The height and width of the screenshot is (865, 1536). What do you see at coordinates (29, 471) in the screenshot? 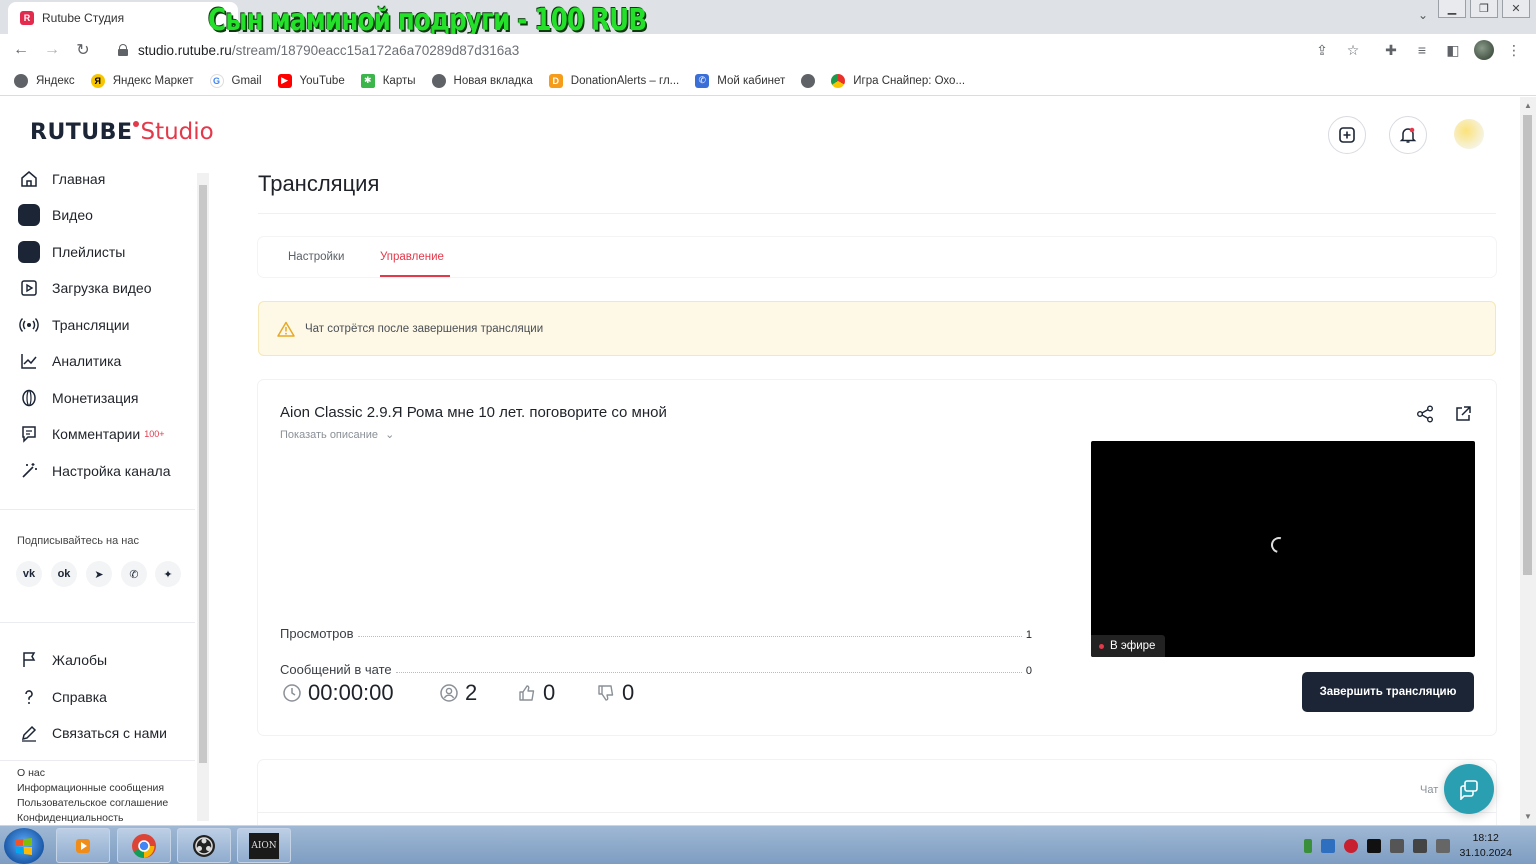
I see `magic-wand-icon` at bounding box center [29, 471].